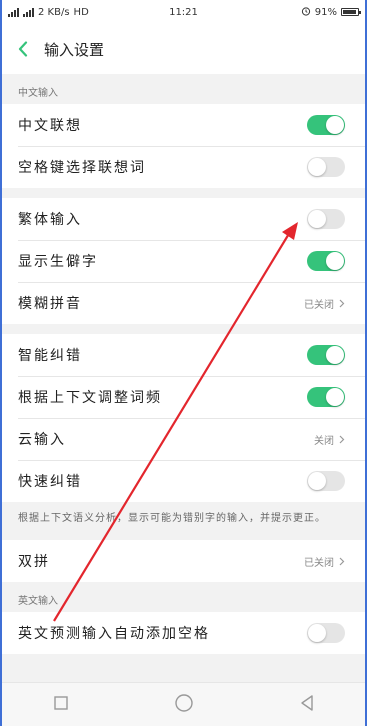 This screenshot has width=367, height=726. I want to click on section-label-english: 英文输入, so click(183, 597).